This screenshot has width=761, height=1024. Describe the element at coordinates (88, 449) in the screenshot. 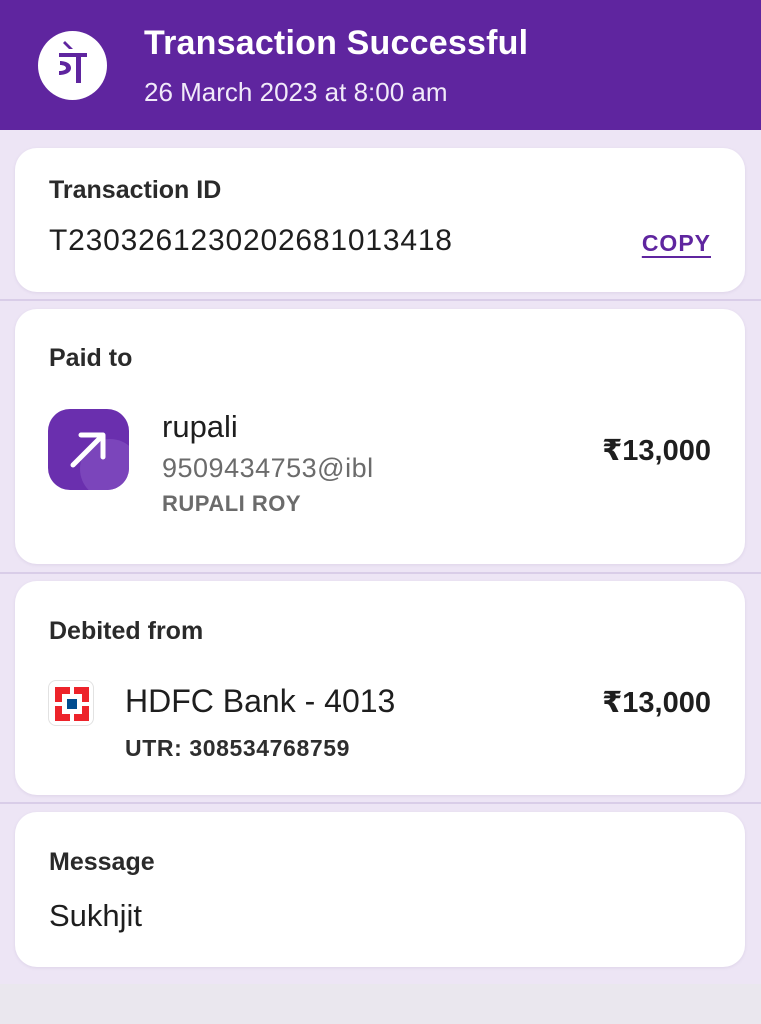

I see `arrow-up-right-icon` at that location.